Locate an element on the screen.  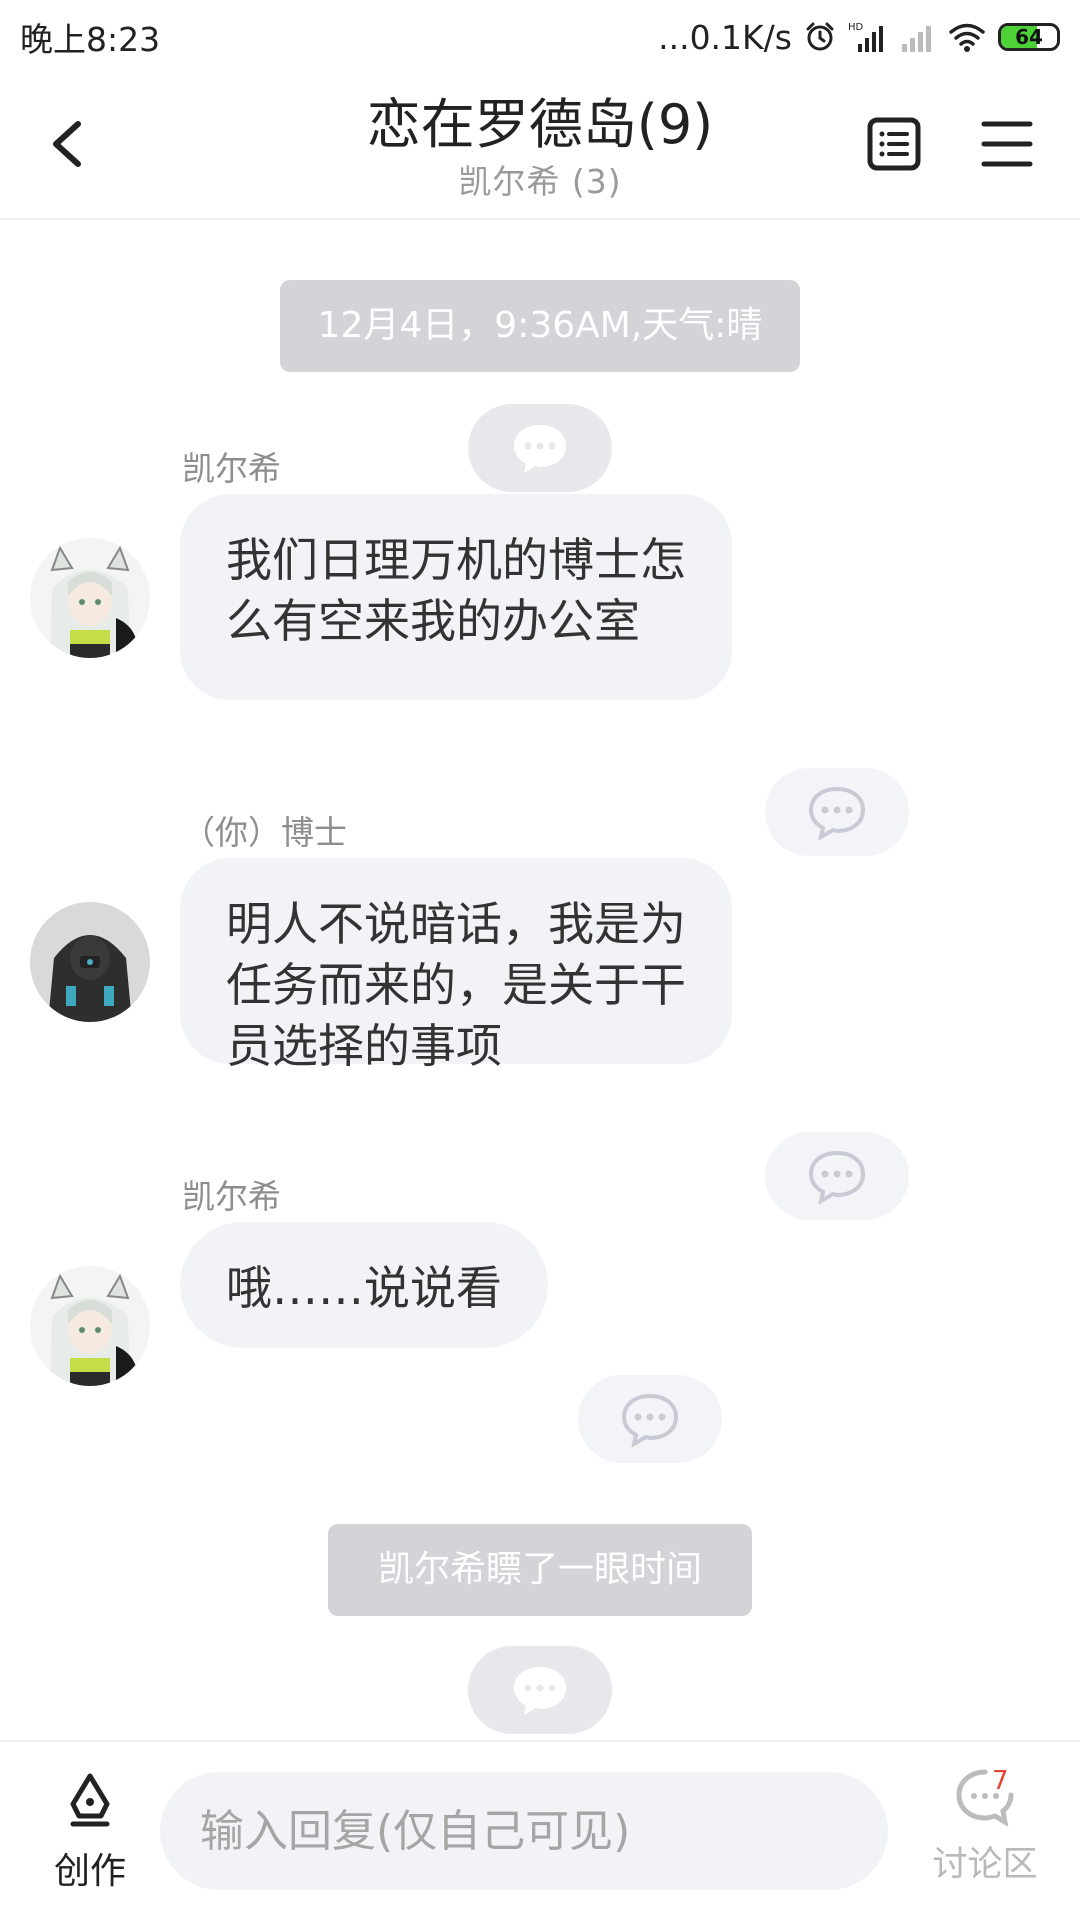
back-arrow-icon is located at coordinates (67, 144).